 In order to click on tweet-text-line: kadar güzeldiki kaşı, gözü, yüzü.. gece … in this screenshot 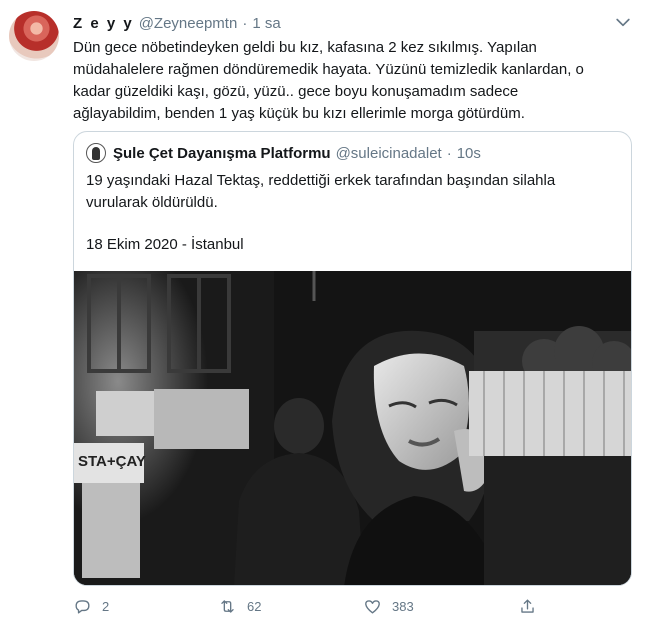, I will do `click(296, 91)`.